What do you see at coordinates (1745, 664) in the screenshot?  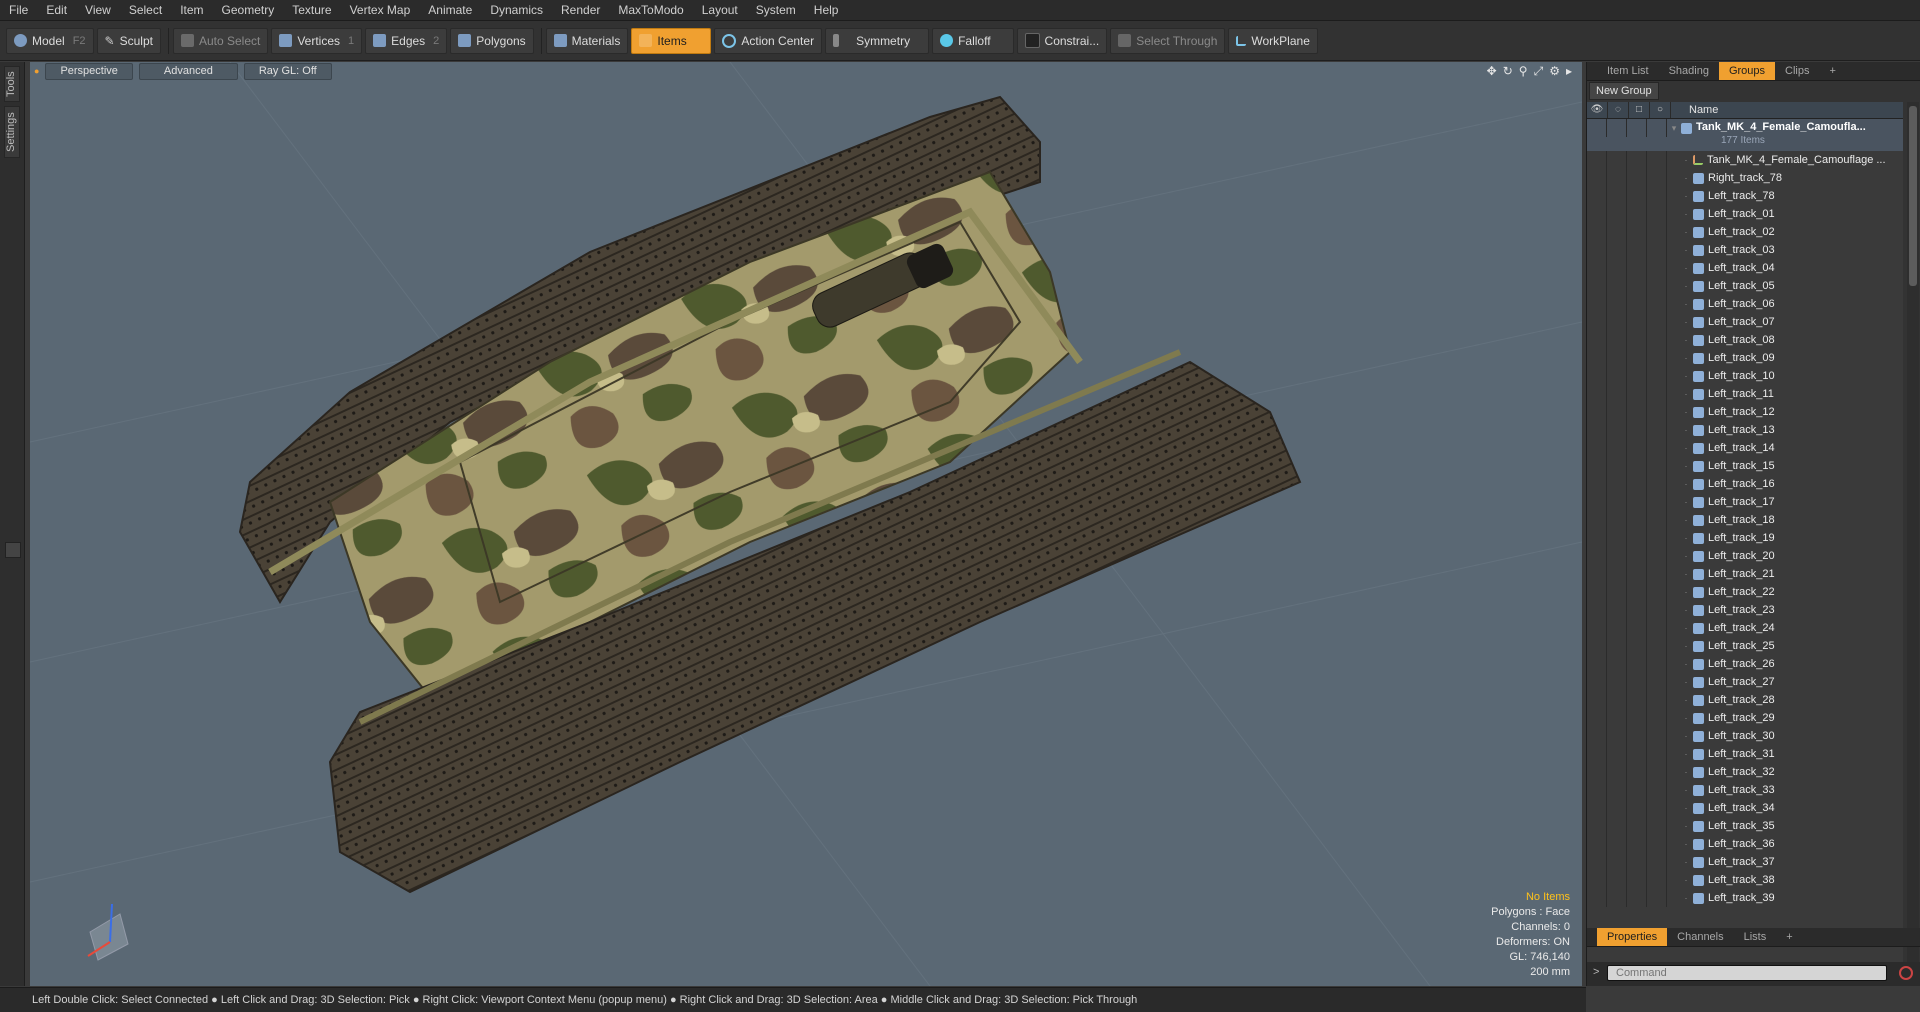 I see `list-item: · Left_track_26` at bounding box center [1745, 664].